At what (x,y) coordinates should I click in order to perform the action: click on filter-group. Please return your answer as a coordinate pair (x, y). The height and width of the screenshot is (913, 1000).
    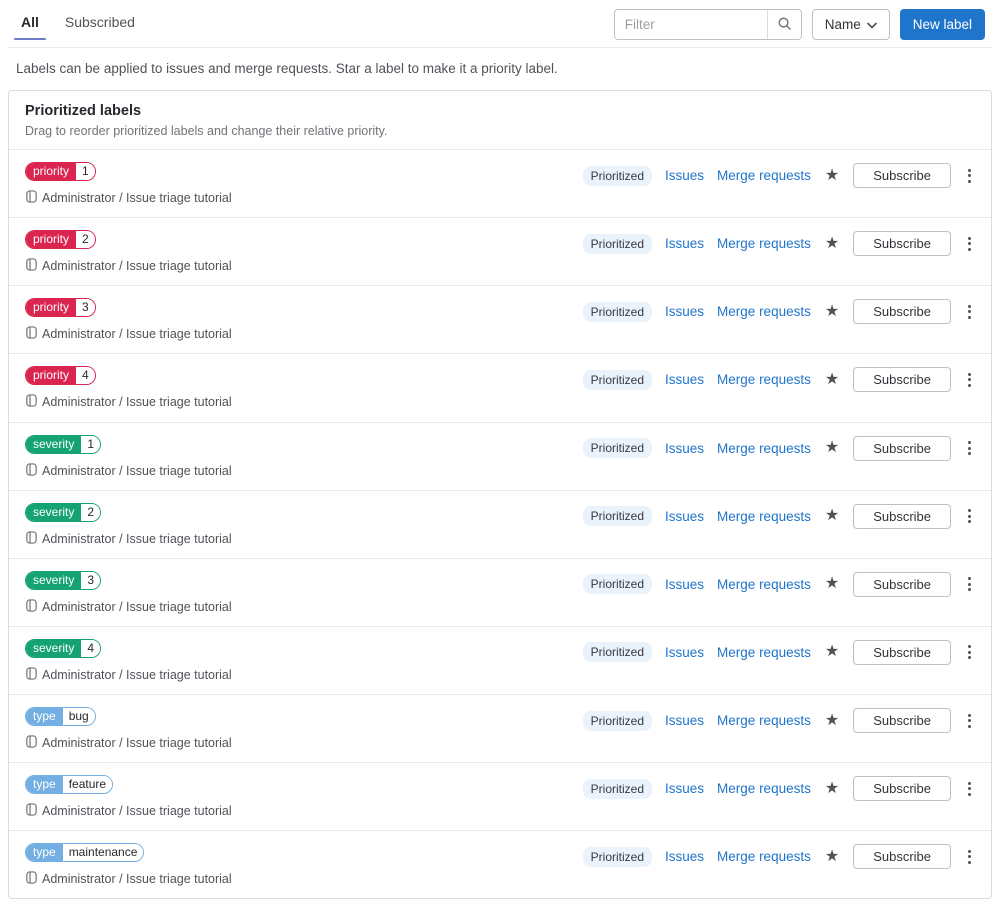
    Looking at the image, I should click on (707, 24).